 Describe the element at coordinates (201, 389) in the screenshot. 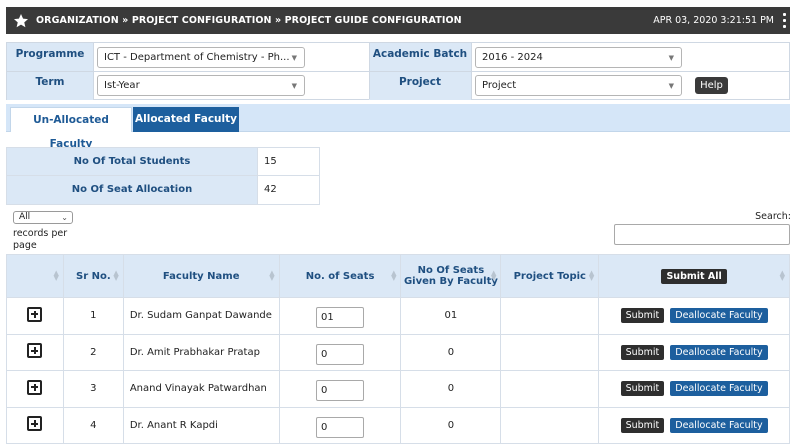

I see `faculty-name-cell: Anand Vinayak Patwardhan` at that location.